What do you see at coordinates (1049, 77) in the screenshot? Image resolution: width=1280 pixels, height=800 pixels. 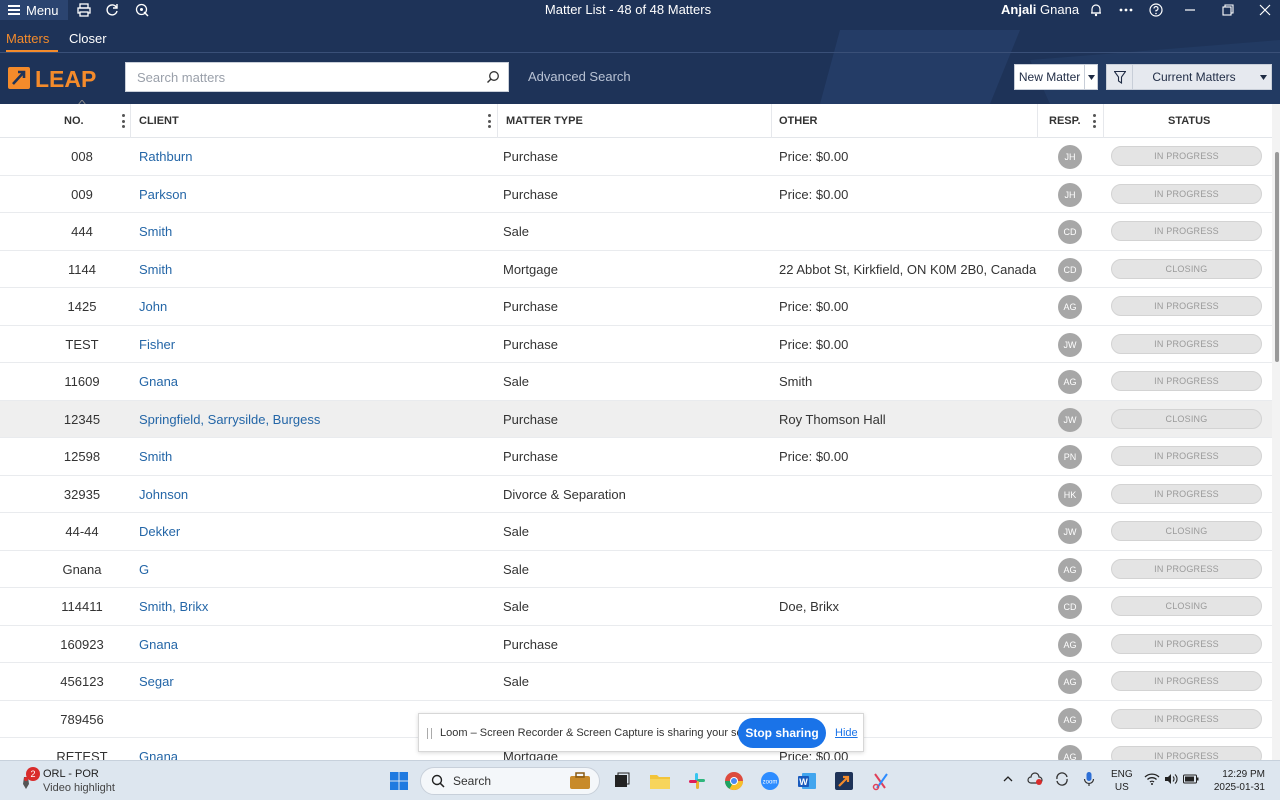 I see `new-matter-button: New Matter` at bounding box center [1049, 77].